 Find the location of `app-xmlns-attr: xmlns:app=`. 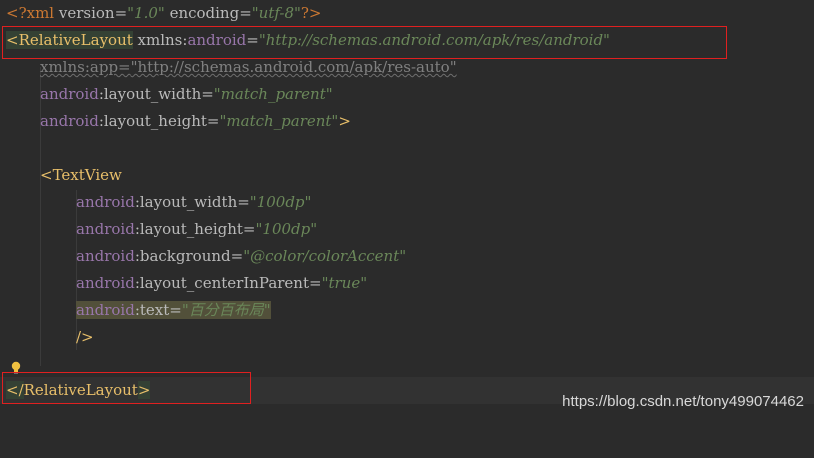

app-xmlns-attr: xmlns:app= is located at coordinates (85, 67).